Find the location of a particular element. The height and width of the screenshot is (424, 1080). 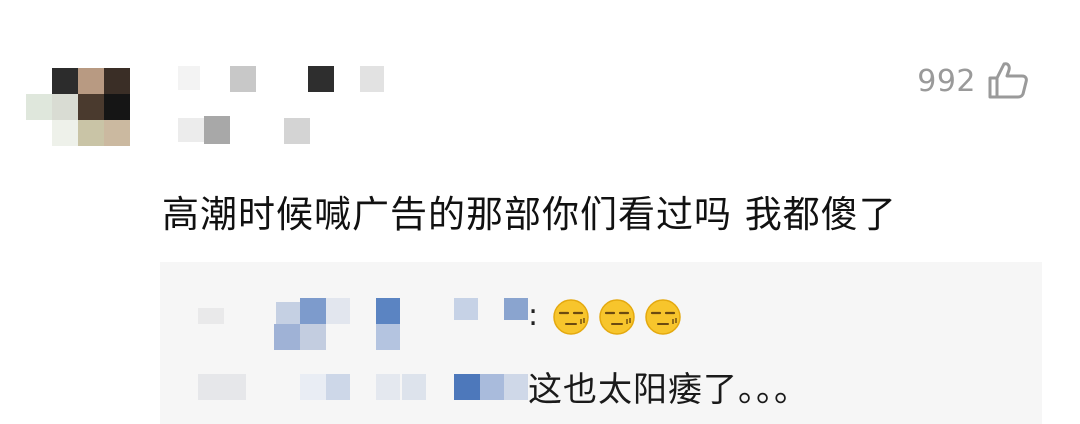

like-count: 992 is located at coordinates (946, 81).